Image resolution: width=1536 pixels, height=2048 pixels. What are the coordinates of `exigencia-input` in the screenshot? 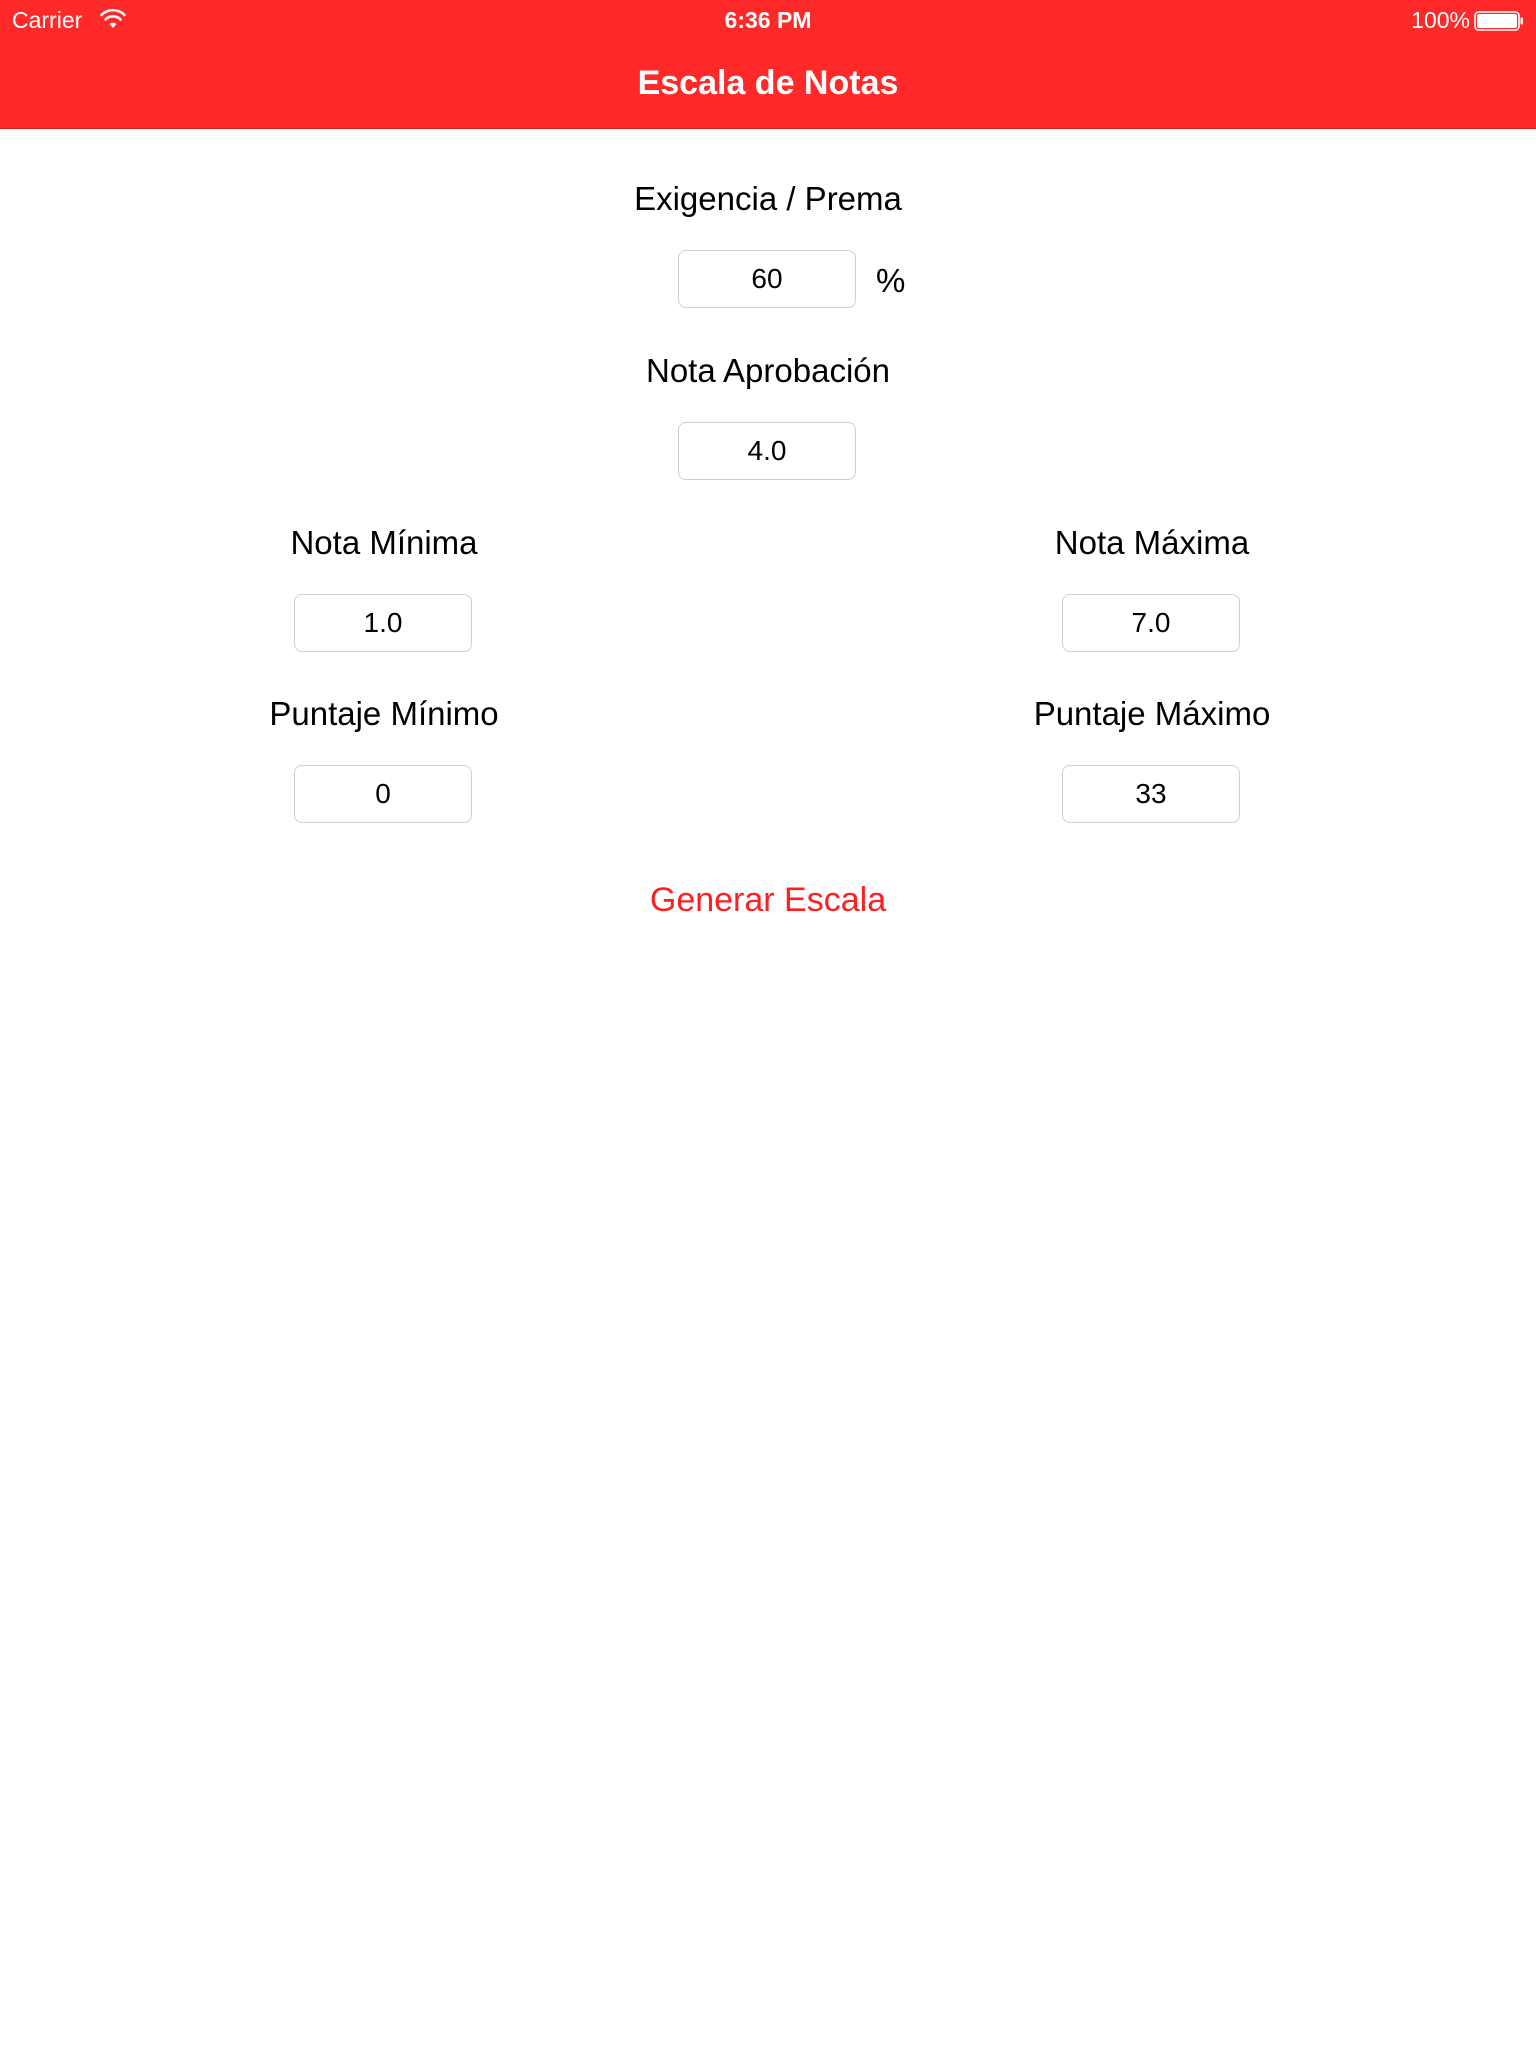 It's located at (767, 279).